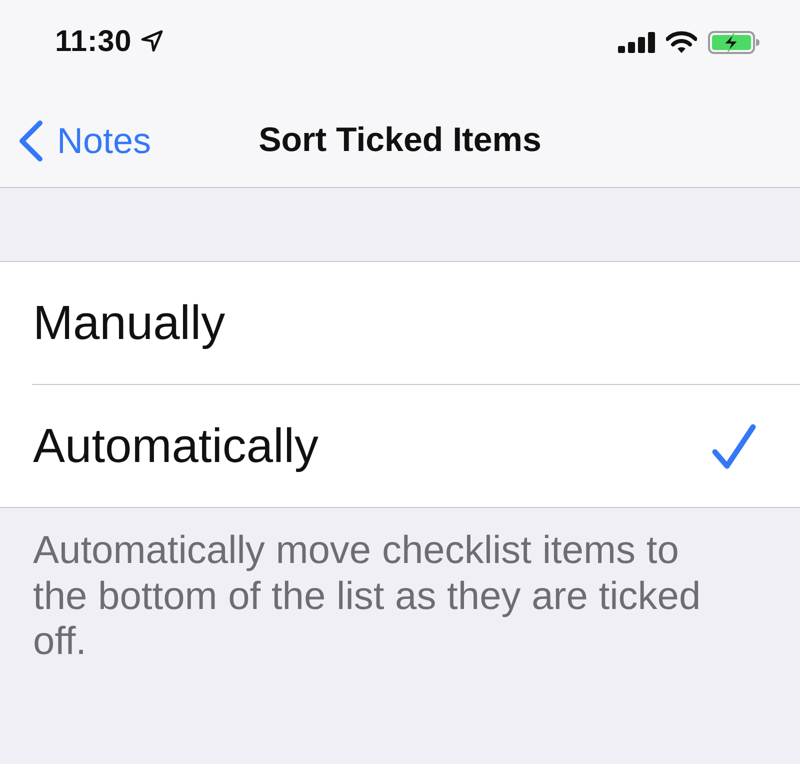  Describe the element at coordinates (151, 41) in the screenshot. I see `navigation-arrow-icon` at that location.